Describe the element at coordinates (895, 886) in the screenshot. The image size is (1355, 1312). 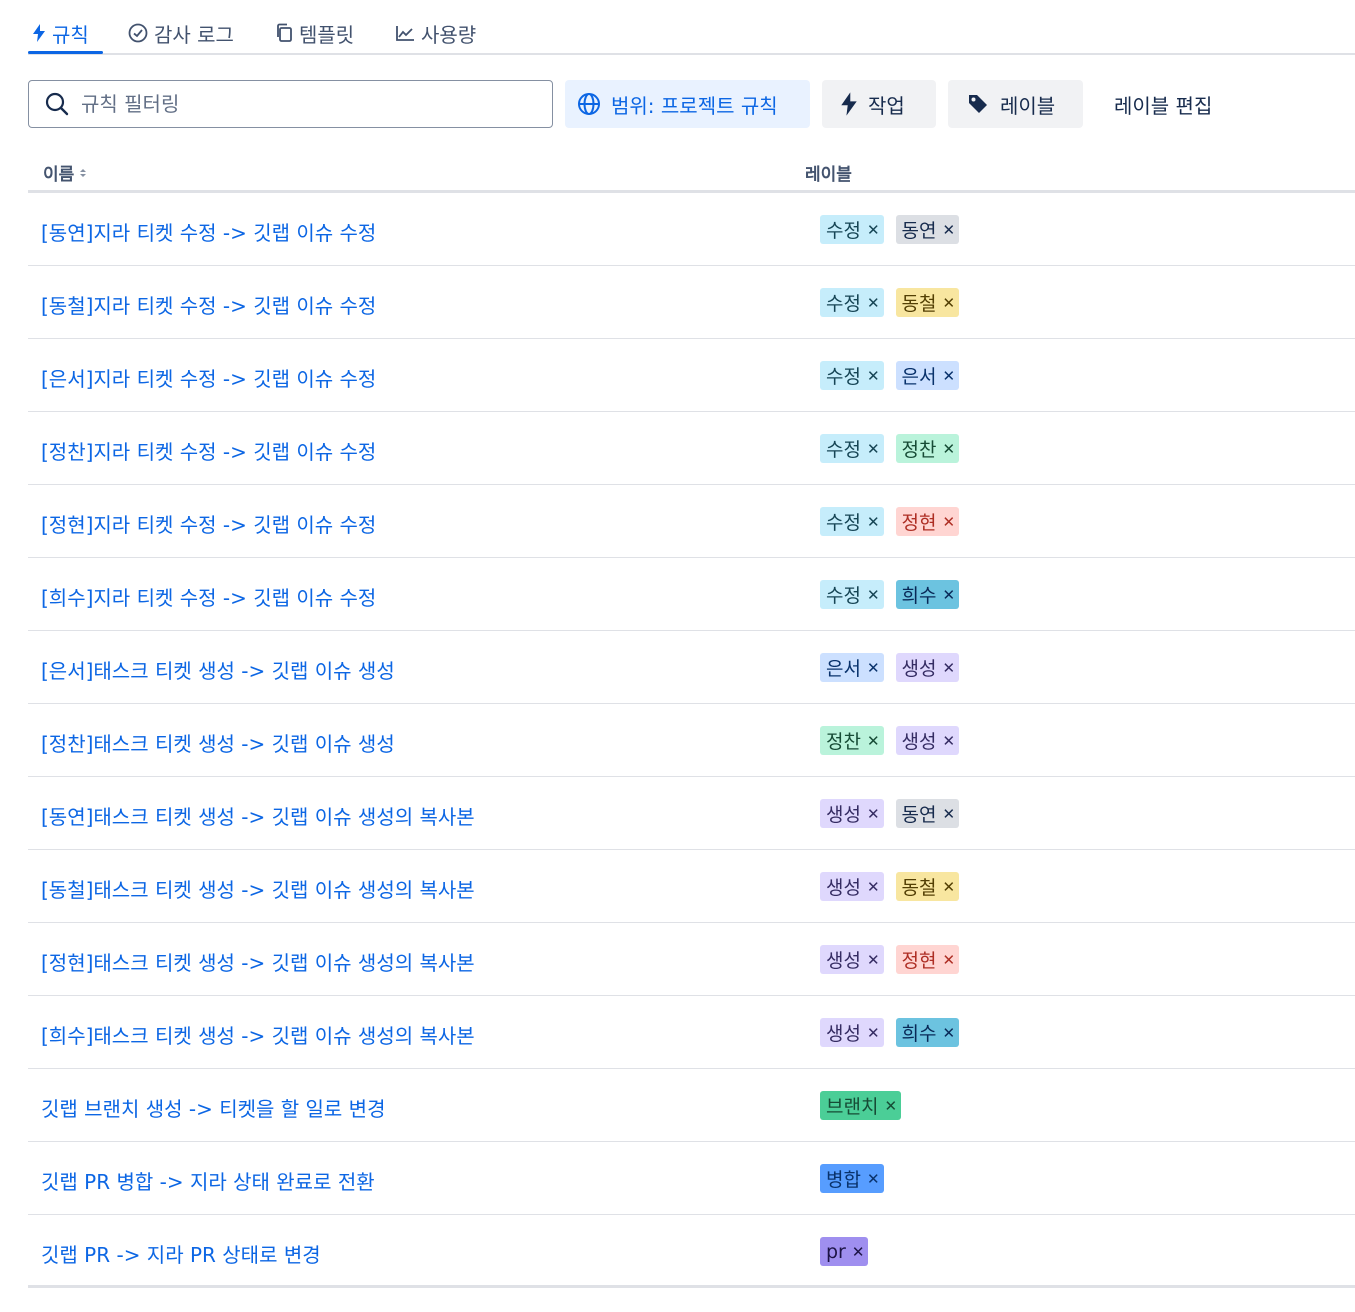
I see `label-list: 생성 ✕ 동철 ✕` at that location.